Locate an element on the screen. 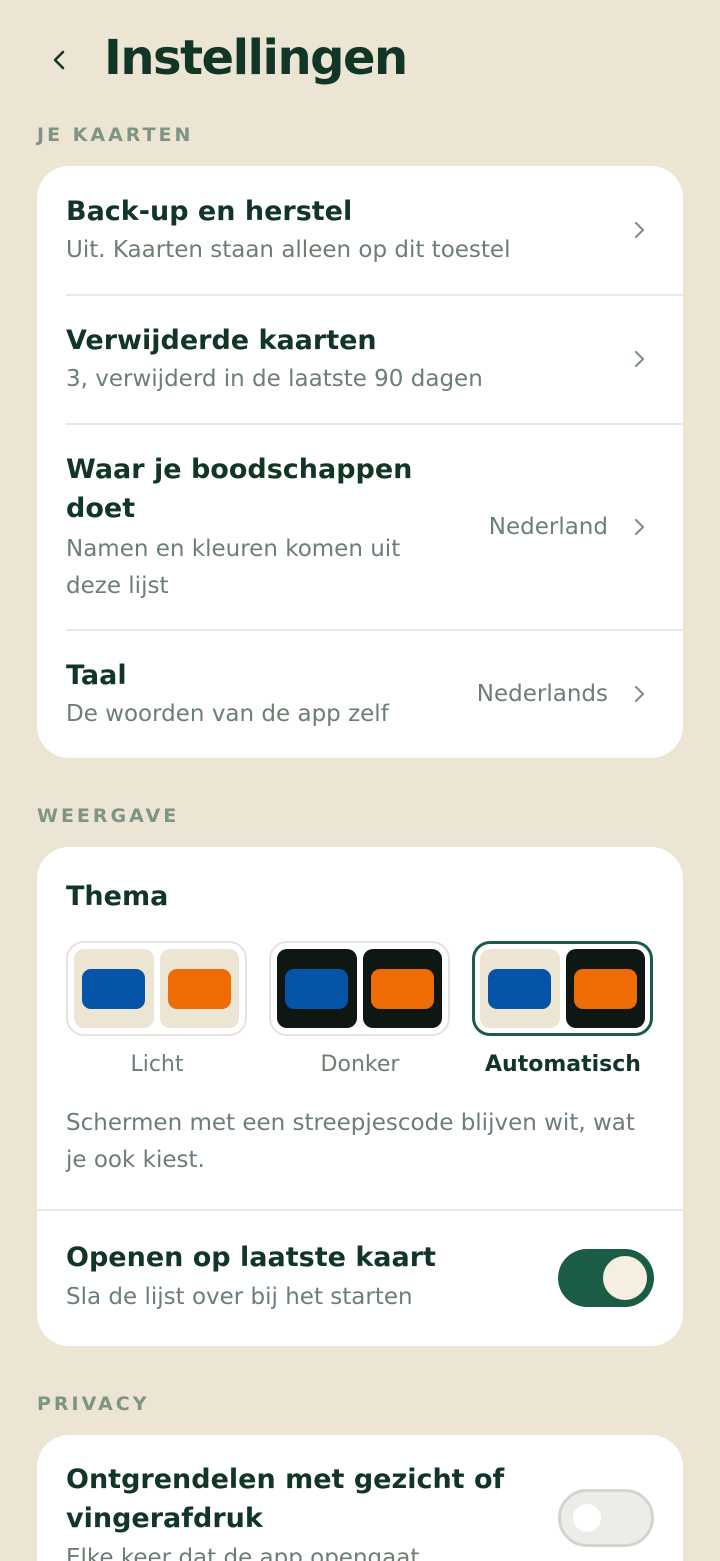  back-arrow-icon is located at coordinates (59, 60).